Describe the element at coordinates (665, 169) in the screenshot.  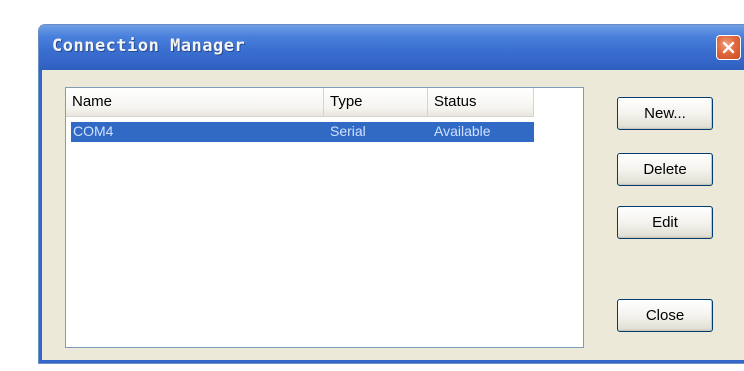
I see `delete-button: Delete` at that location.